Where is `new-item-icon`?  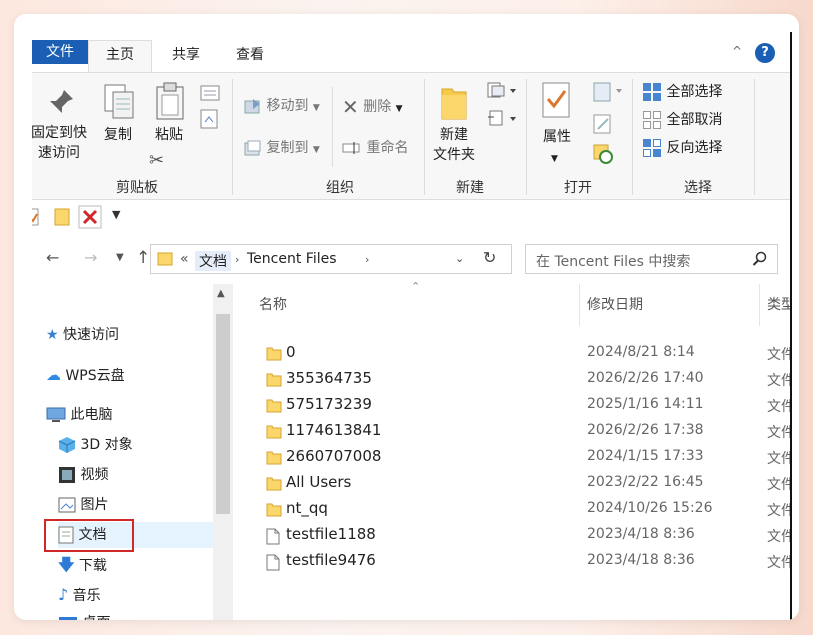 new-item-icon is located at coordinates (502, 93).